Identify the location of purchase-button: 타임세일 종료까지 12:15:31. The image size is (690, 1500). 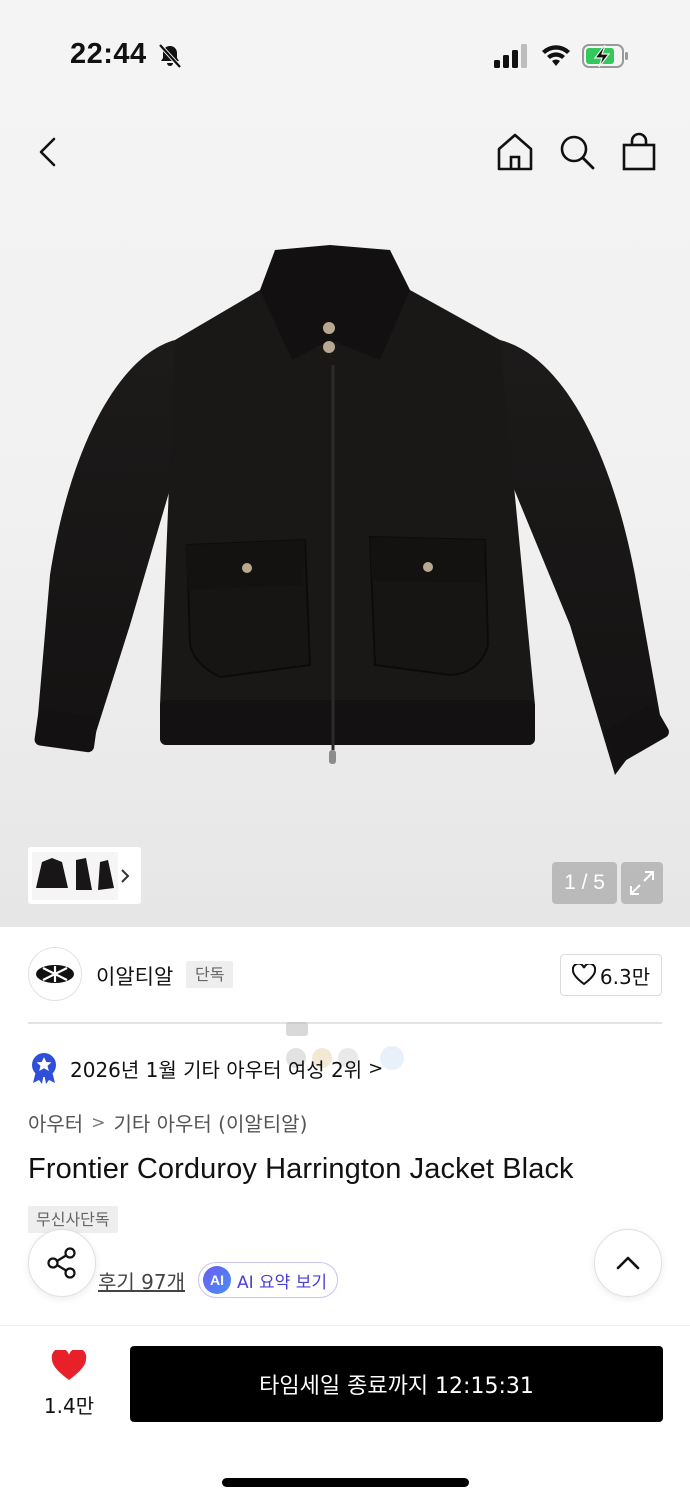
(396, 1384).